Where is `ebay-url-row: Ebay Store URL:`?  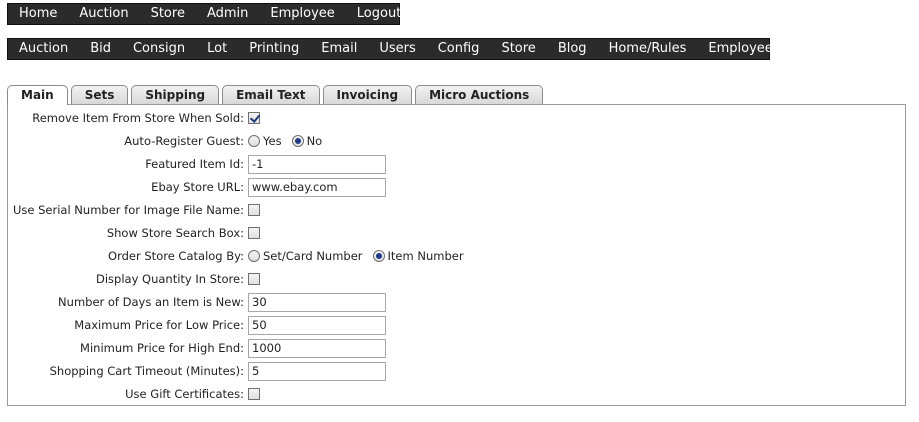 ebay-url-row: Ebay Store URL: is located at coordinates (197, 187).